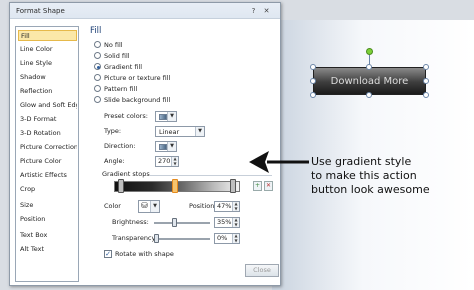 Image resolution: width=474 pixels, height=290 pixels. What do you see at coordinates (144, 254) in the screenshot?
I see `rotate-with-shape-label: Rotate with shape` at bounding box center [144, 254].